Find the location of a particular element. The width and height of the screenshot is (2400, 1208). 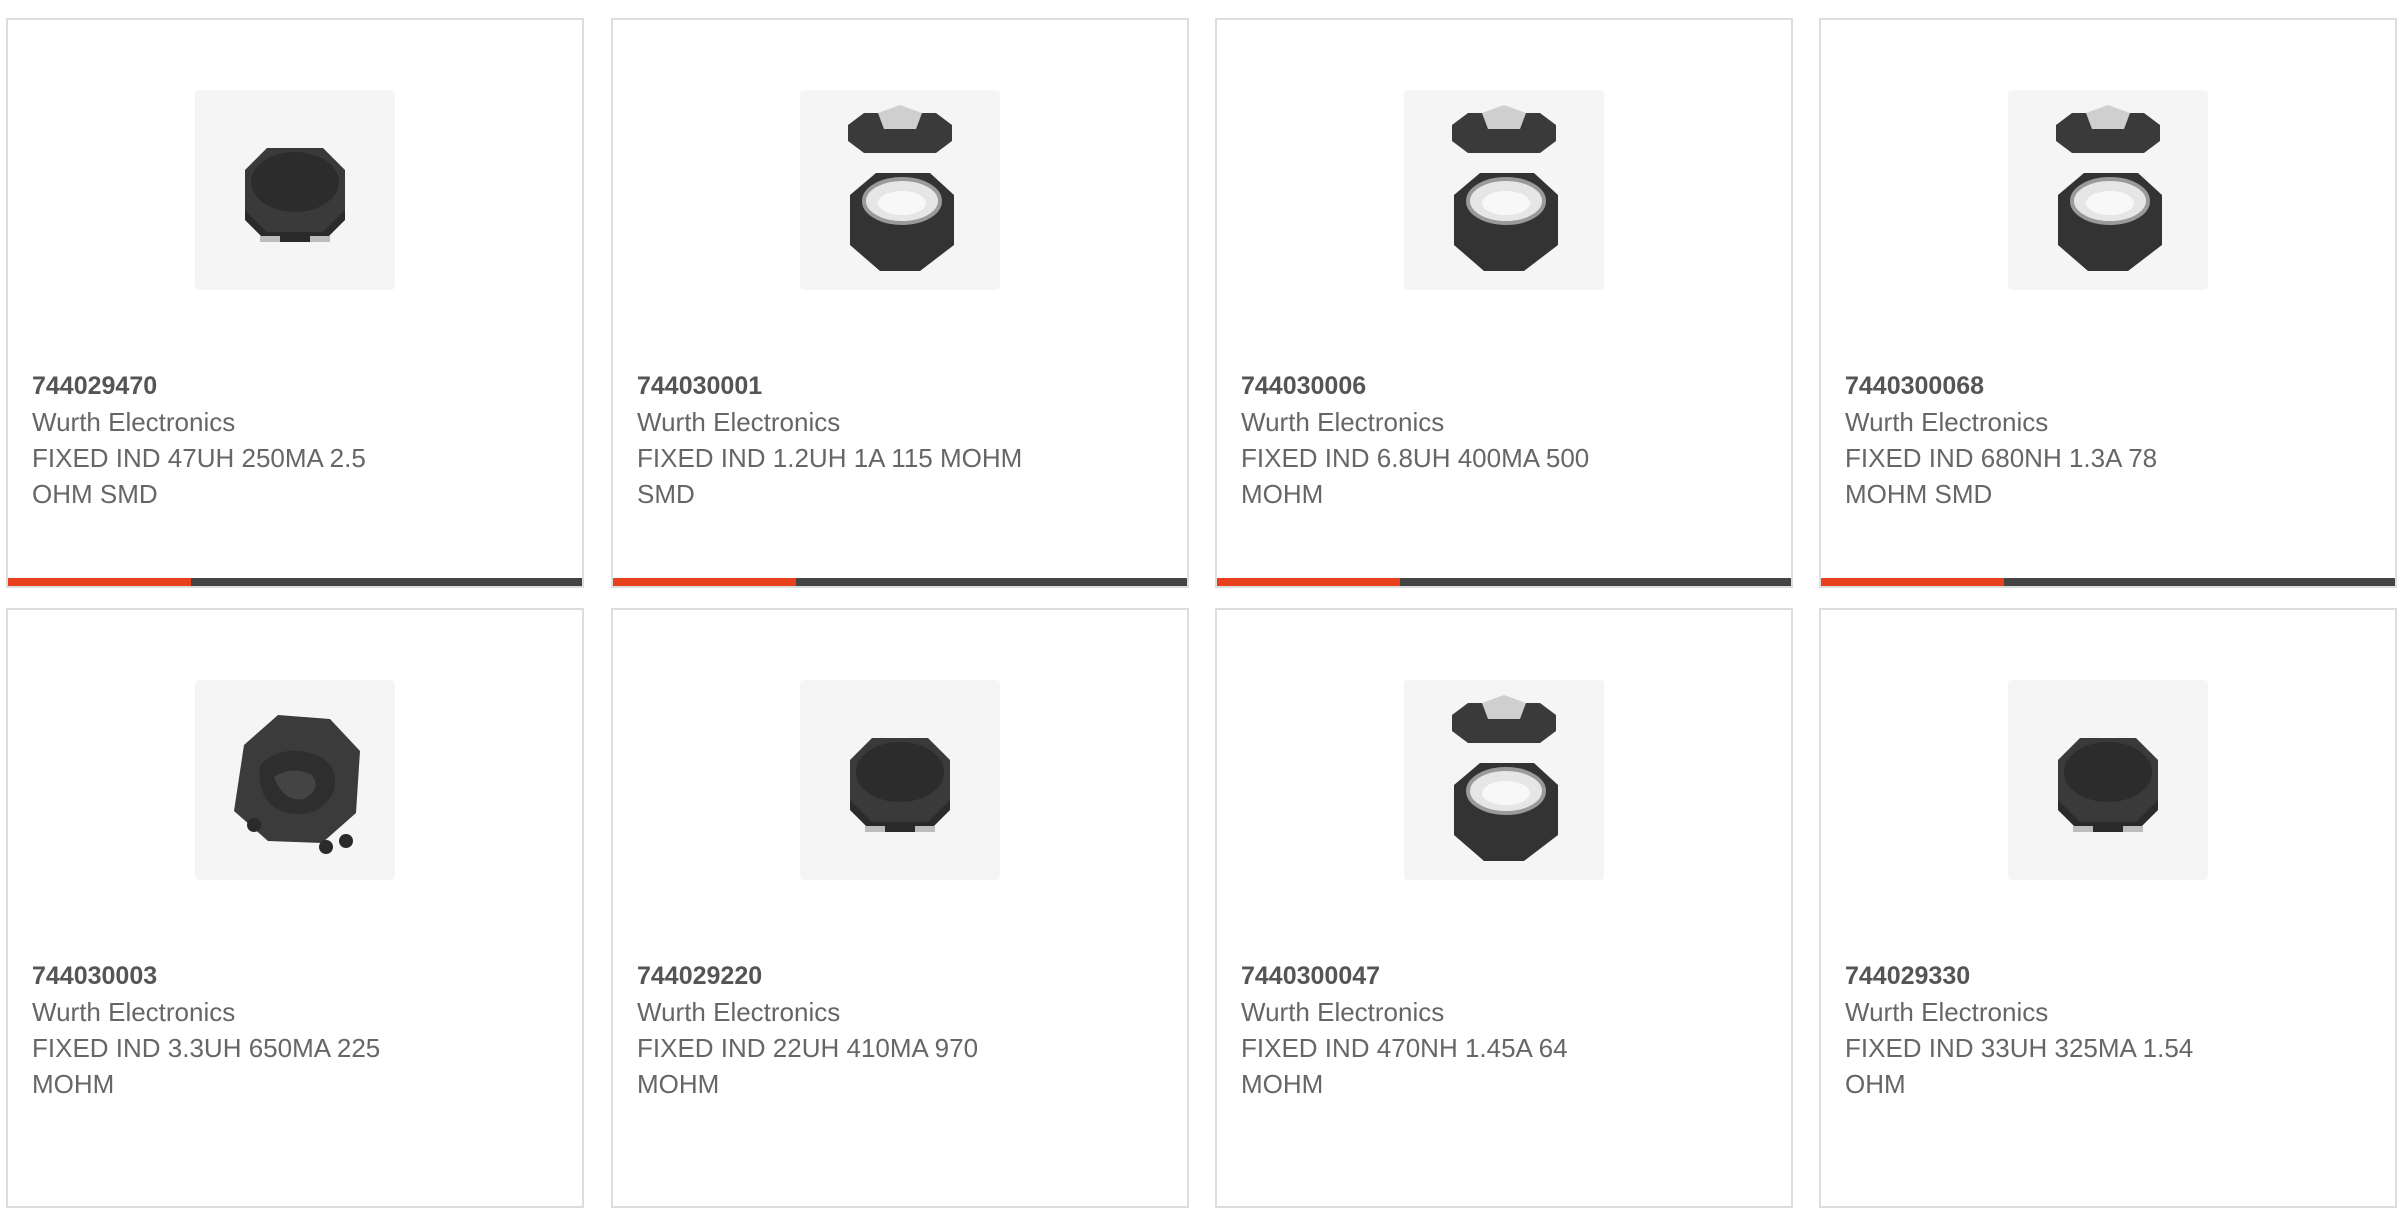

description-line-1: FIXED IND 1.2UH 1A 115 MOHM is located at coordinates (830, 458).